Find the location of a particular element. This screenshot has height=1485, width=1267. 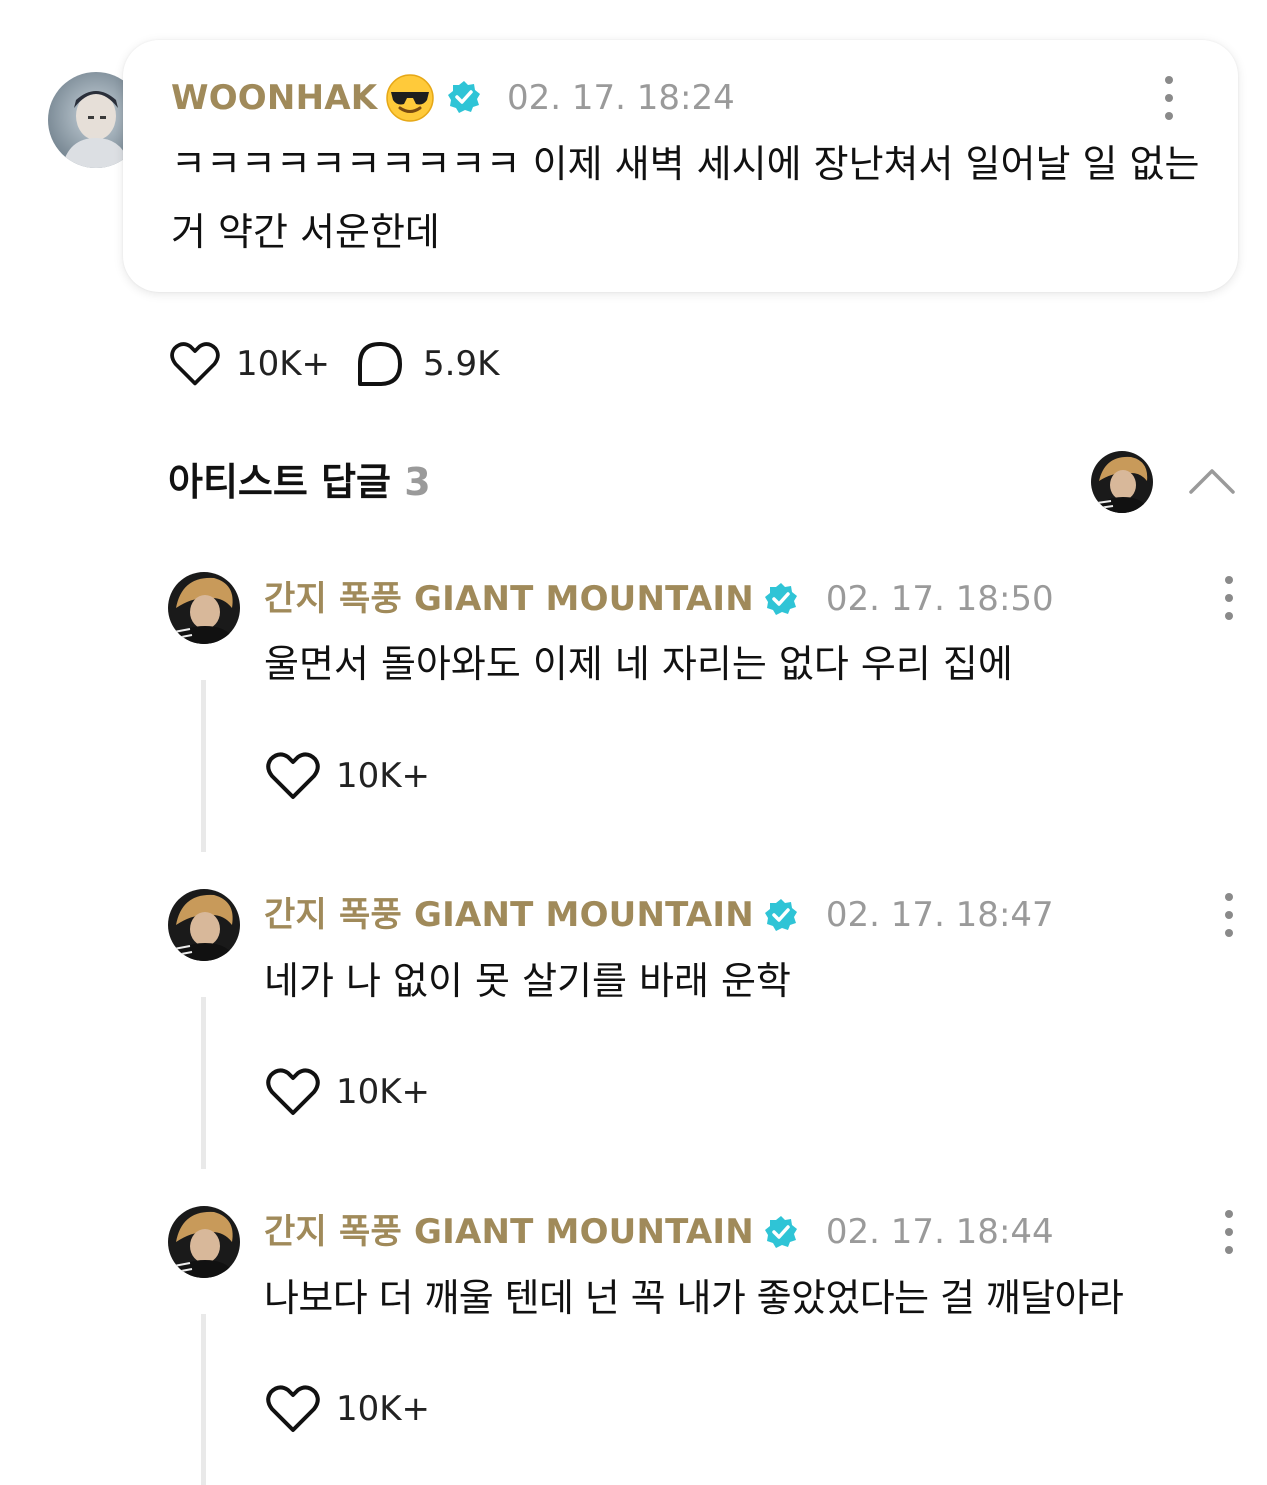

smiling-face-with-sunglasses-icon is located at coordinates (410, 98).